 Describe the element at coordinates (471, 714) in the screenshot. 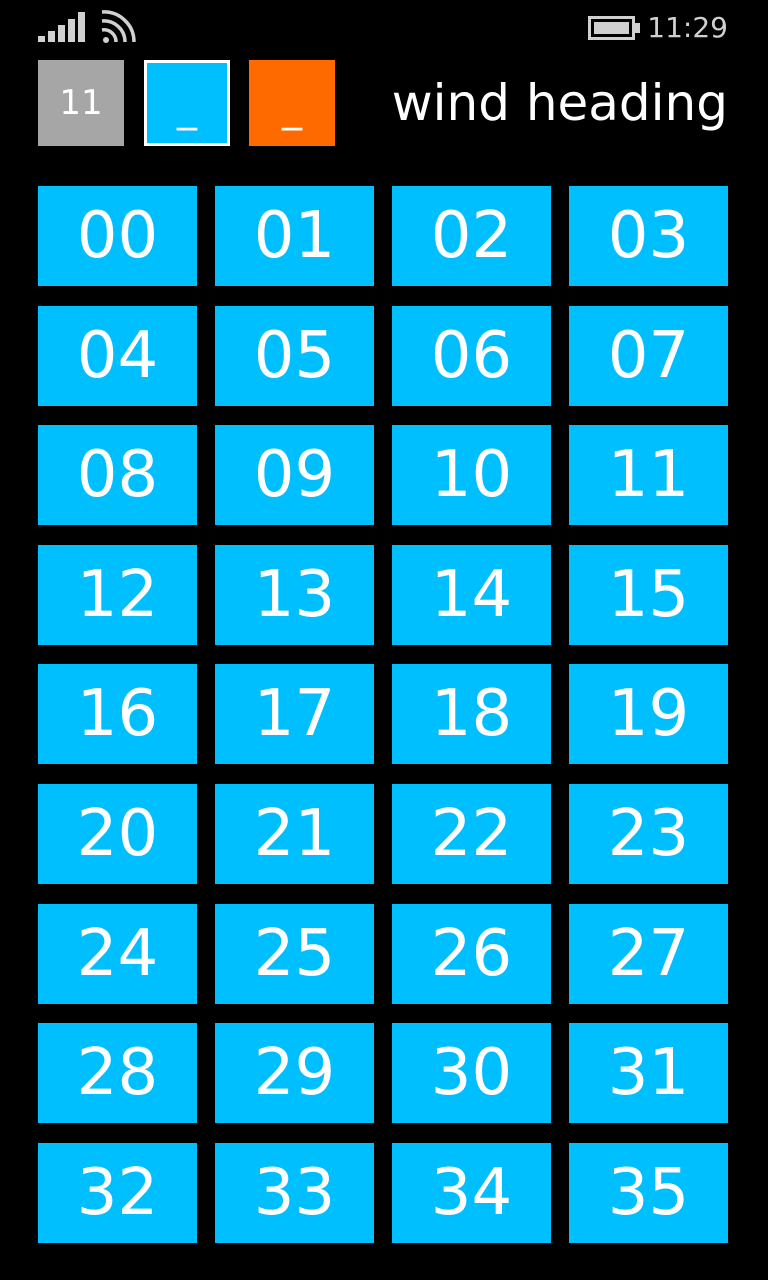

I see `heading-tile-18: 18` at that location.